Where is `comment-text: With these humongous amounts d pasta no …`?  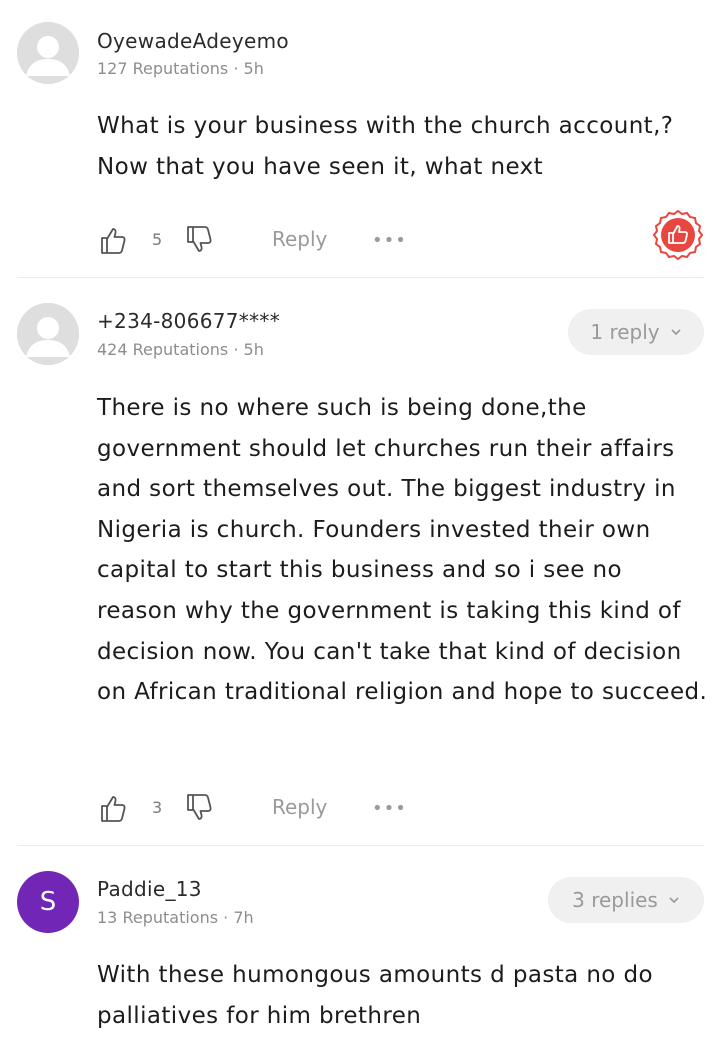 comment-text: With these humongous amounts d pasta no … is located at coordinates (375, 995).